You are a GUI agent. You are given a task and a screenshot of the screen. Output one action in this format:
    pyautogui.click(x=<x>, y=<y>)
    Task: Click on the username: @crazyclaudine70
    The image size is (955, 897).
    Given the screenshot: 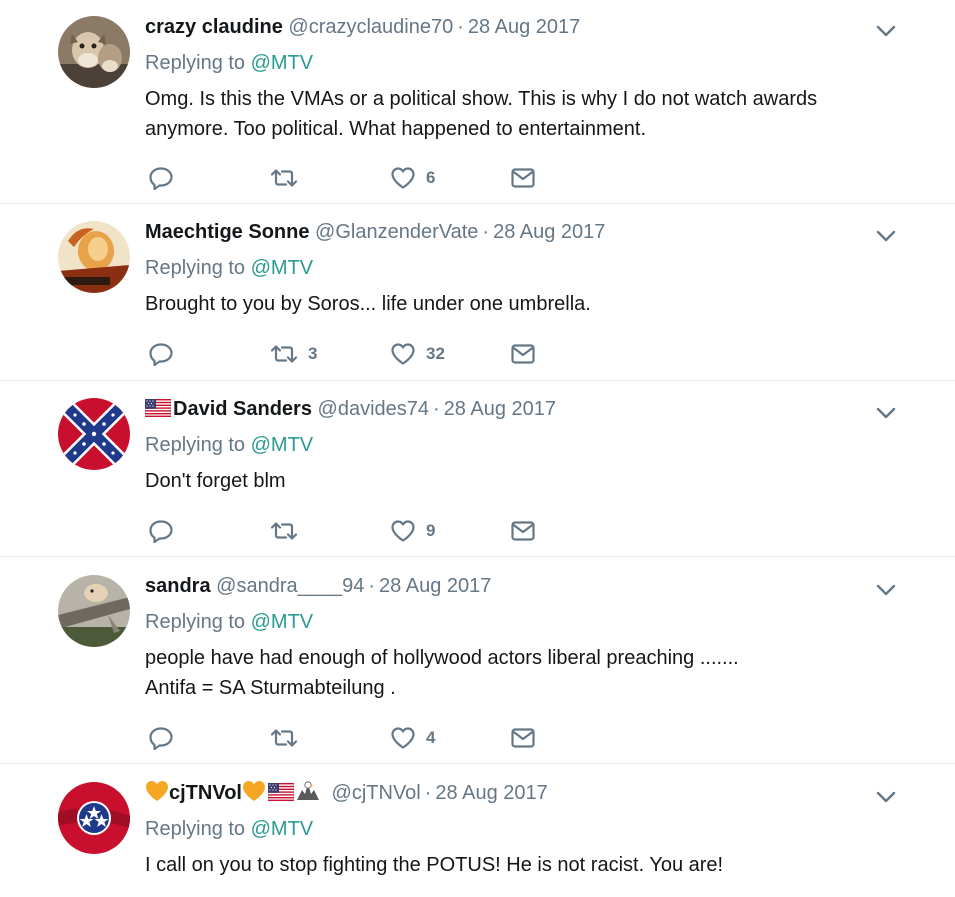 What is the action you would take?
    pyautogui.click(x=370, y=27)
    